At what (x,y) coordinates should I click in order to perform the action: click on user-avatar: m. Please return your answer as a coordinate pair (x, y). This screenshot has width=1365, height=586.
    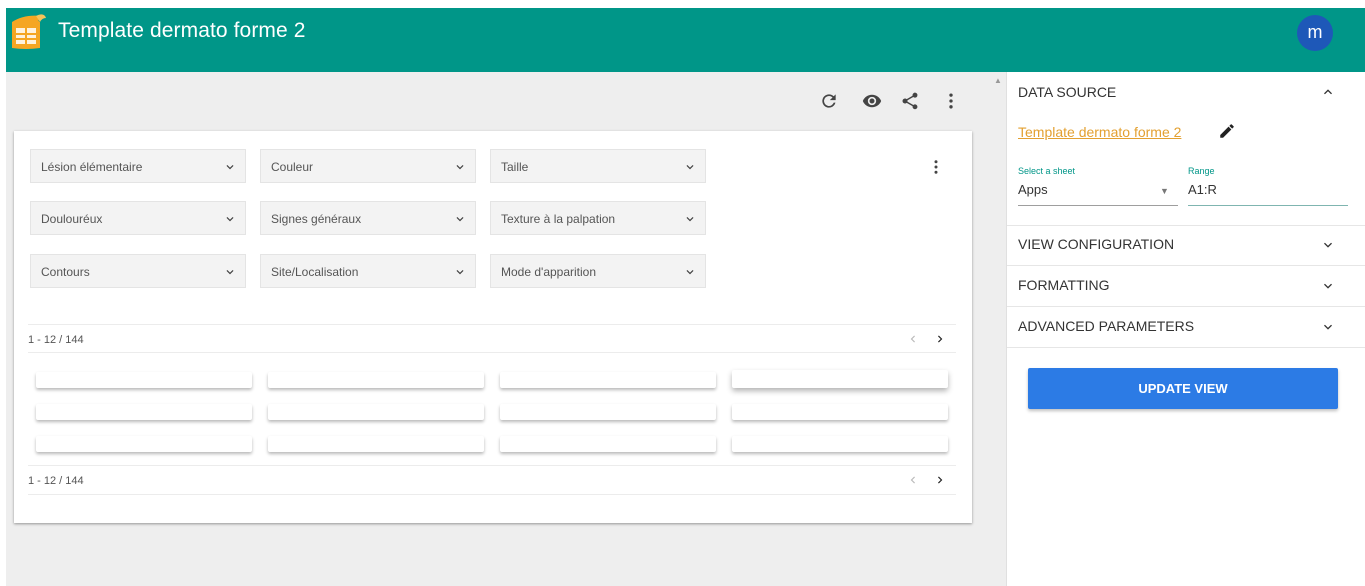
    Looking at the image, I should click on (1315, 33).